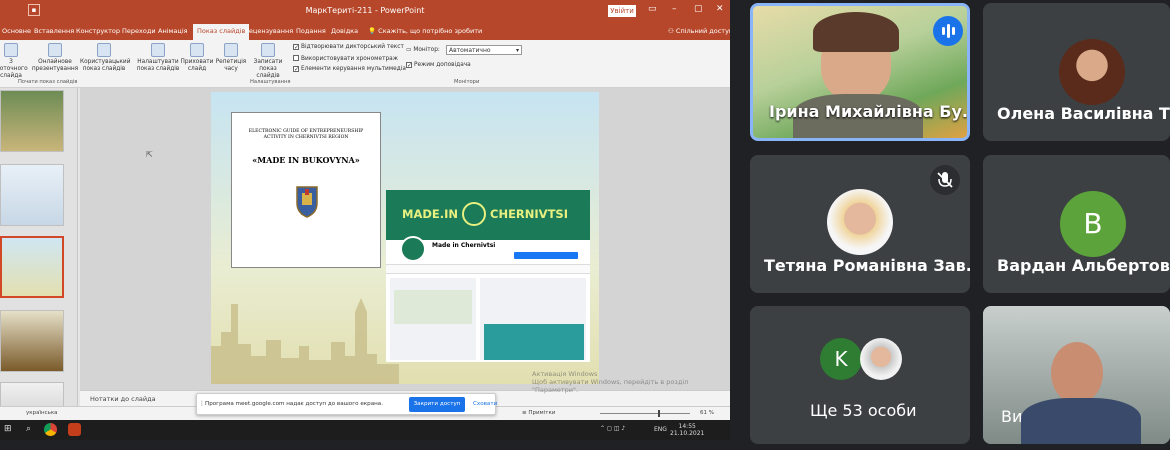 The width and height of the screenshot is (1170, 450). I want to click on keyboard-language: ENG, so click(660, 429).